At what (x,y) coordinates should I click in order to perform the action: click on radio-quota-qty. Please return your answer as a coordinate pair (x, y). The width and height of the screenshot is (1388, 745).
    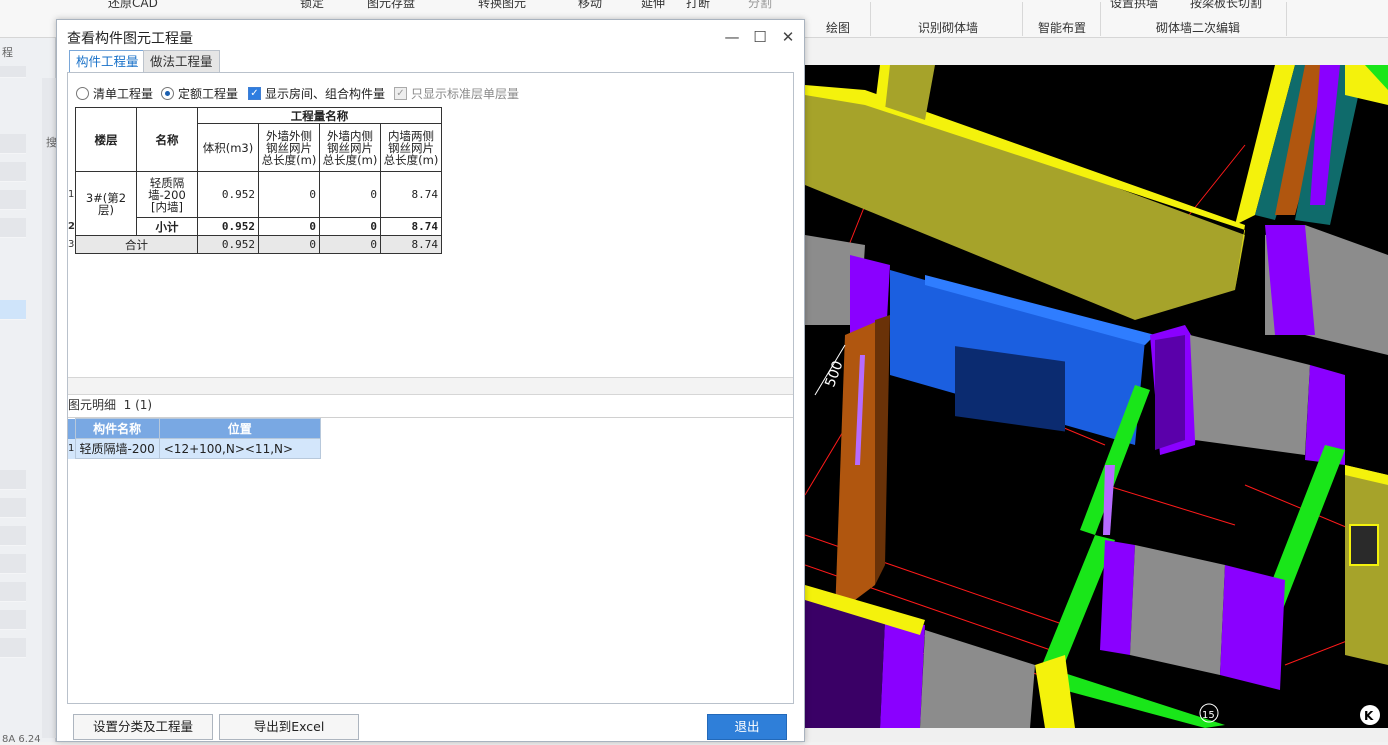
    Looking at the image, I should click on (167, 93).